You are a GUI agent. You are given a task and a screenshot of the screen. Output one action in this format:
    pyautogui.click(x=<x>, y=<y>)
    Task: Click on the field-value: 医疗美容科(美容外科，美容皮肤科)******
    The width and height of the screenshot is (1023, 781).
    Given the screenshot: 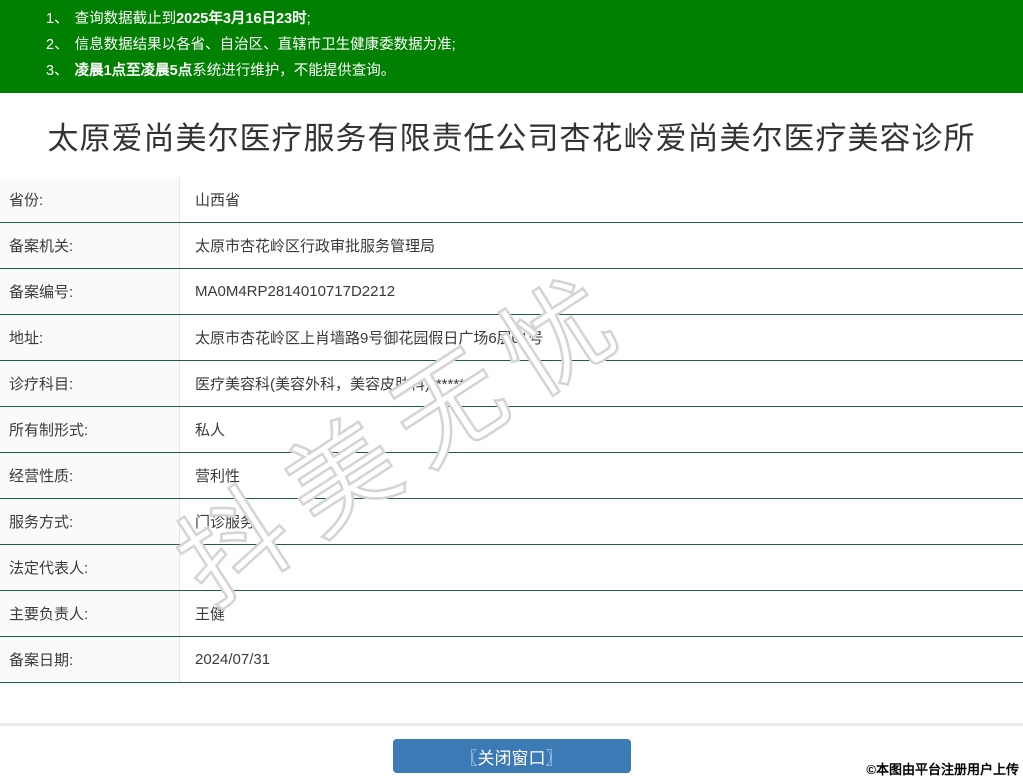 What is the action you would take?
    pyautogui.click(x=330, y=384)
    